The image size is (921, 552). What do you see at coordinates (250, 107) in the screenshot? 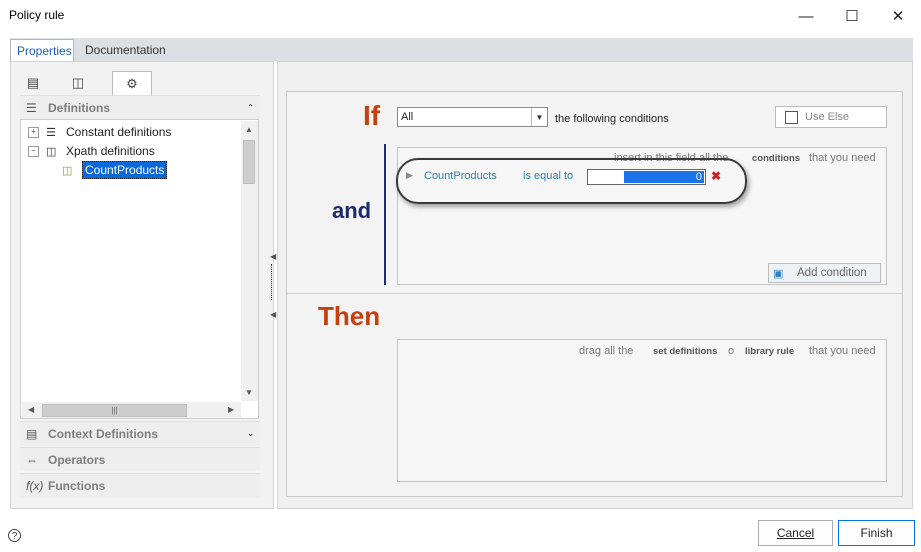
I see `chevron-up-icon: ⌃` at bounding box center [250, 107].